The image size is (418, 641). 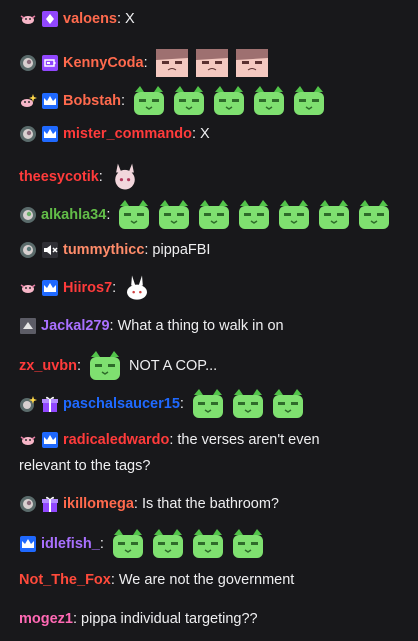 What do you see at coordinates (59, 177) in the screenshot?
I see `username: theesycotik` at bounding box center [59, 177].